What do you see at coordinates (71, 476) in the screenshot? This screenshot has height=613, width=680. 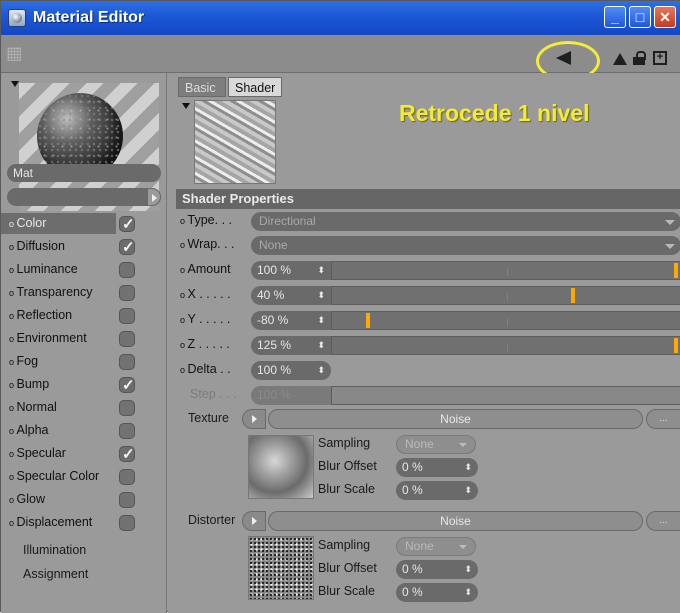 I see `channel-item: Specular Color` at bounding box center [71, 476].